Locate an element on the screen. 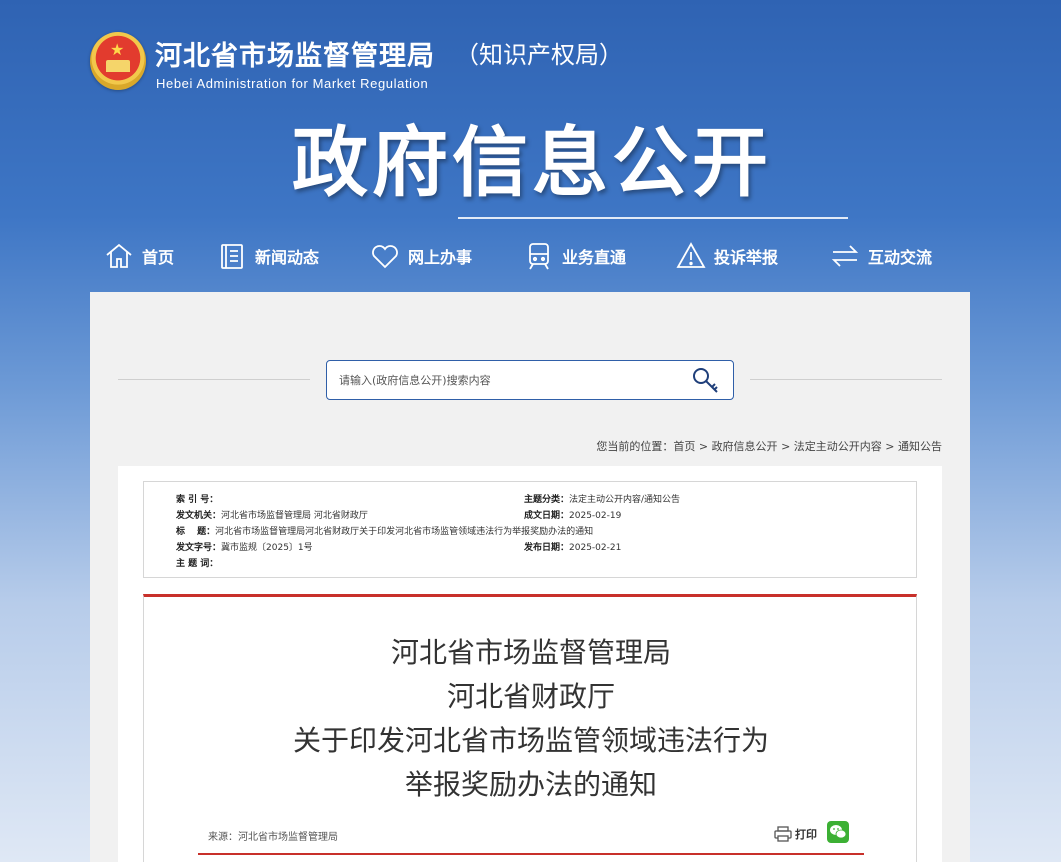  meta-published: 发布日期：2025-02-21 is located at coordinates (572, 546).